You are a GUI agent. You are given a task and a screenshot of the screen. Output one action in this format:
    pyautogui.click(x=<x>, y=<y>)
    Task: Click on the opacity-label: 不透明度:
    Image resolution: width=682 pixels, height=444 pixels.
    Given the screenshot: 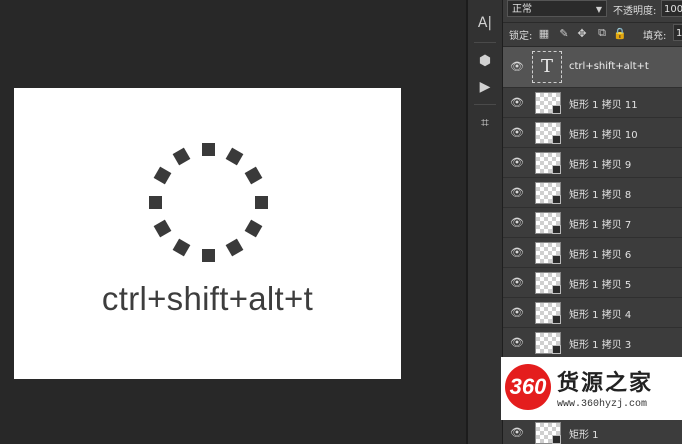 What is the action you would take?
    pyautogui.click(x=635, y=11)
    